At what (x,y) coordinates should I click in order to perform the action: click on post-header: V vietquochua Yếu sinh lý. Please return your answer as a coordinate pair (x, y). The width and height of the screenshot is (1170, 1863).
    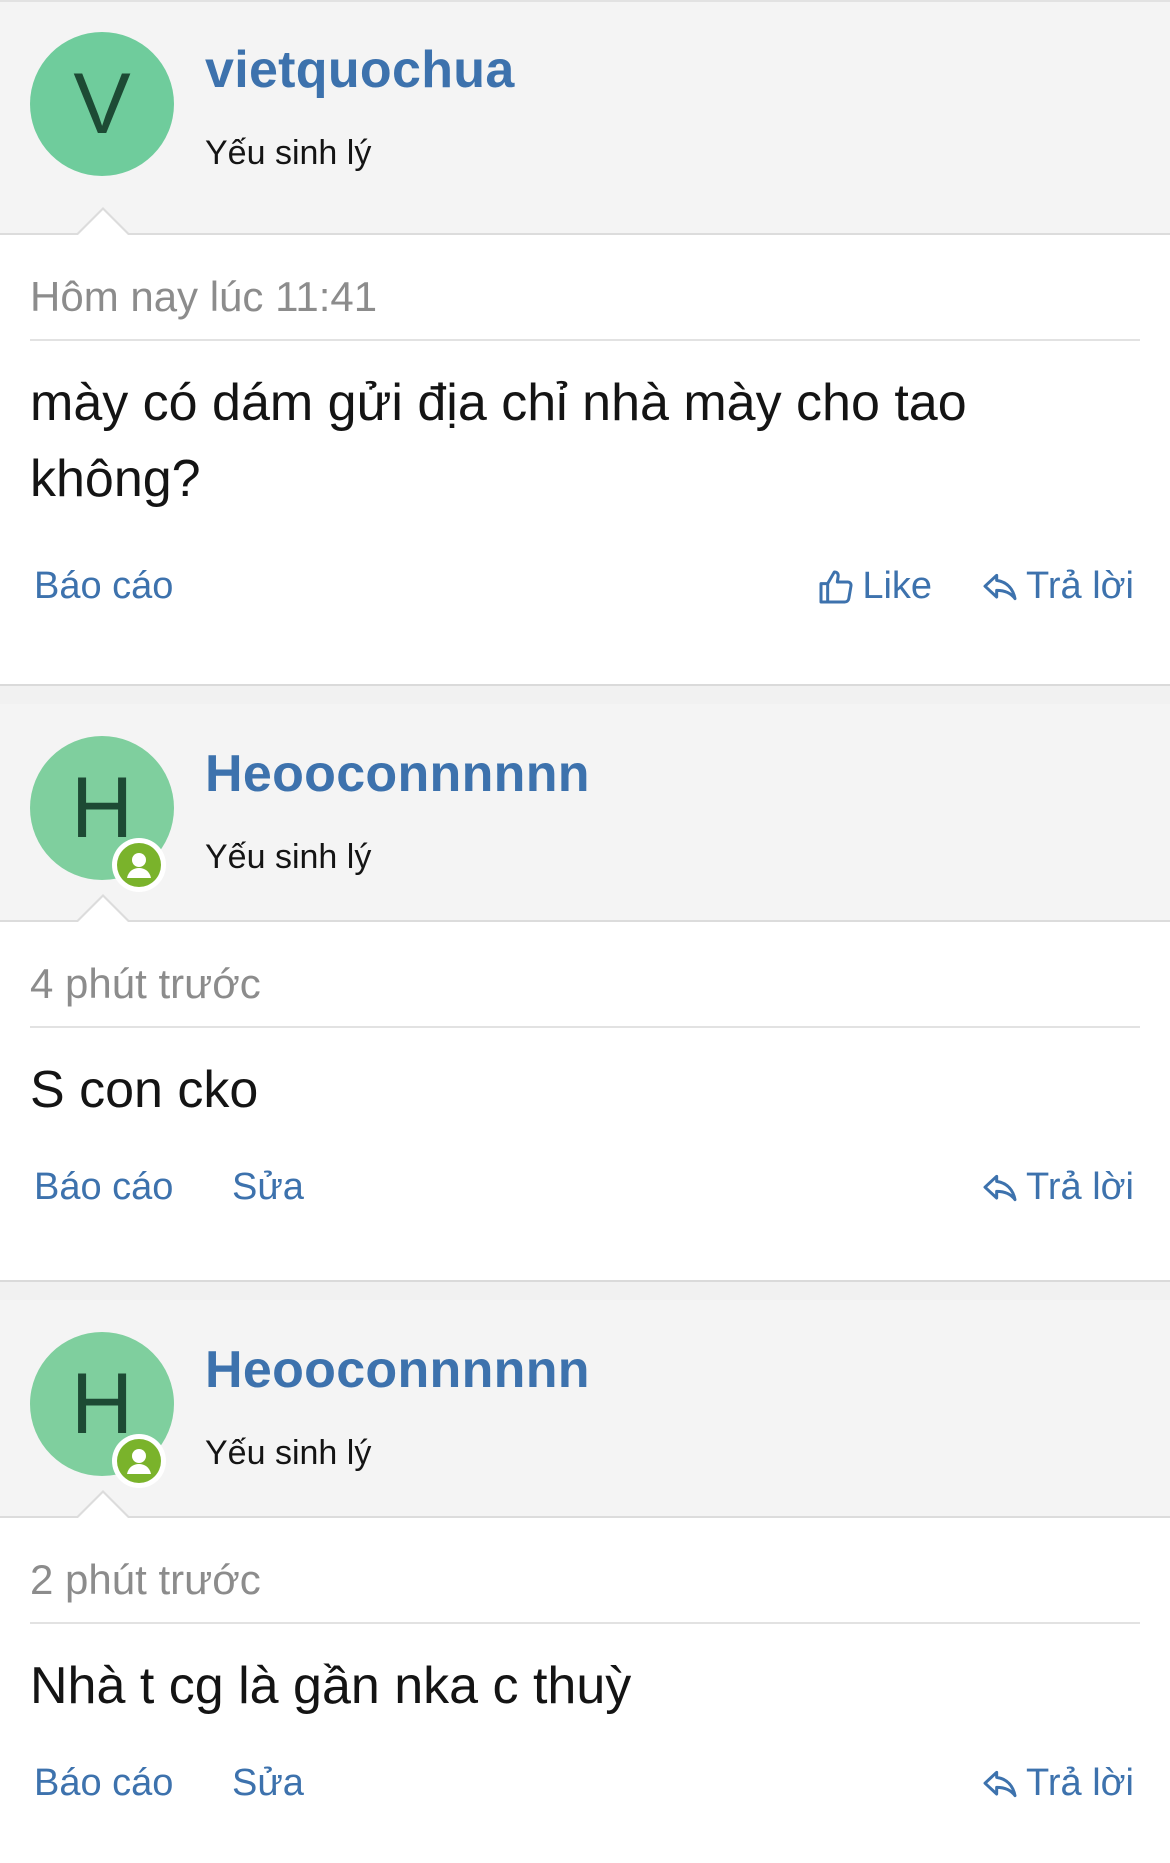
    Looking at the image, I should click on (585, 118).